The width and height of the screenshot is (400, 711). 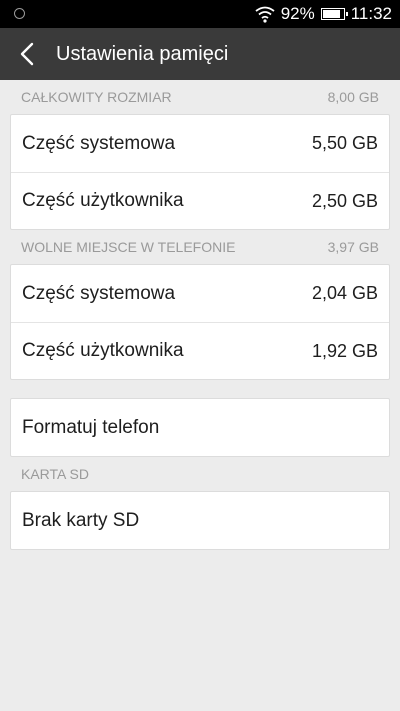 I want to click on clock: 11:32, so click(x=371, y=13).